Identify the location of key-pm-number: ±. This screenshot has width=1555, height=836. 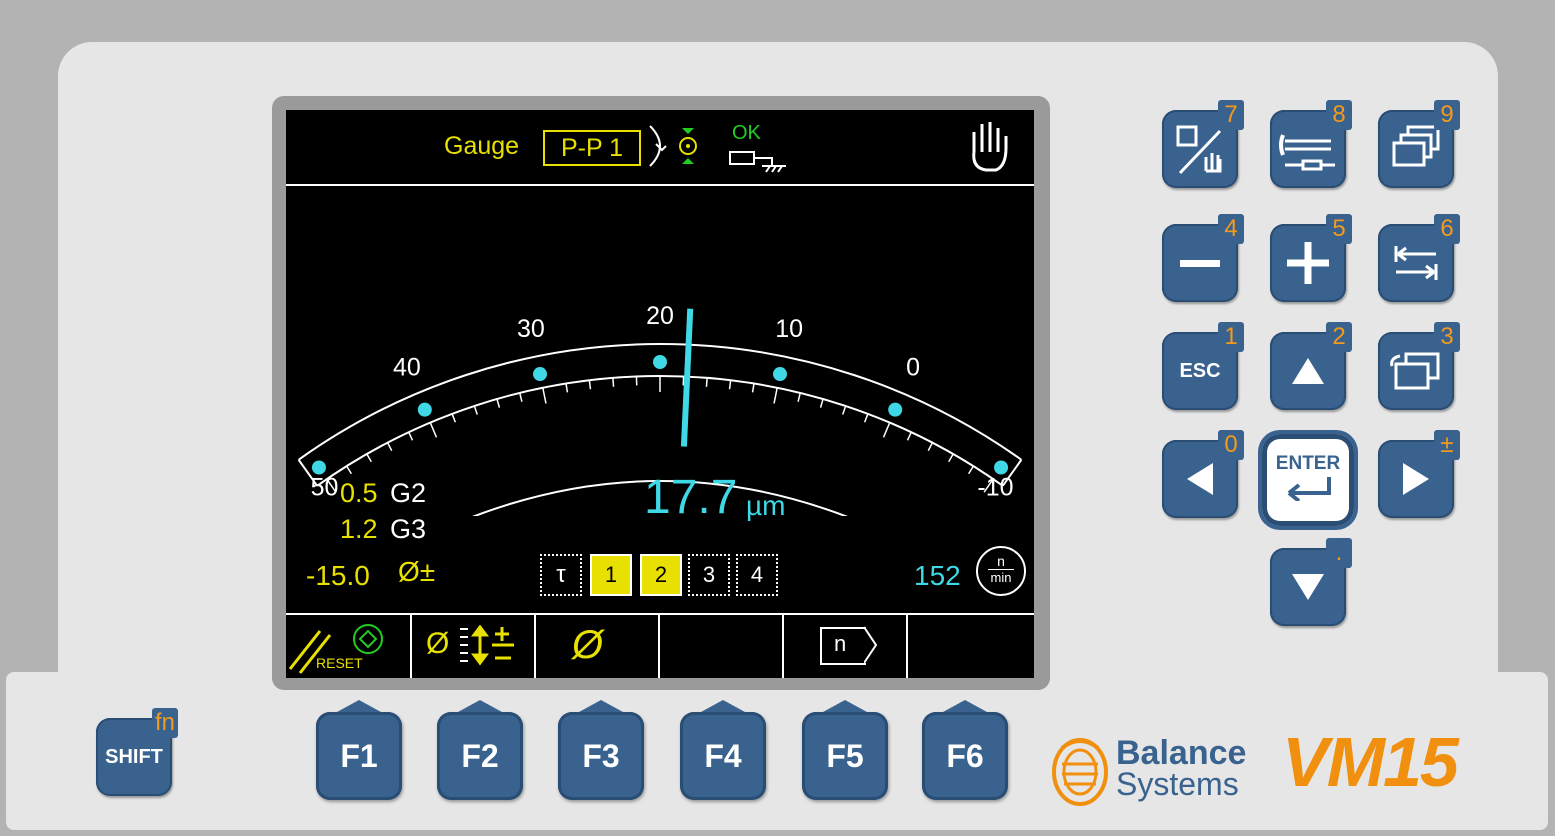
(1447, 445).